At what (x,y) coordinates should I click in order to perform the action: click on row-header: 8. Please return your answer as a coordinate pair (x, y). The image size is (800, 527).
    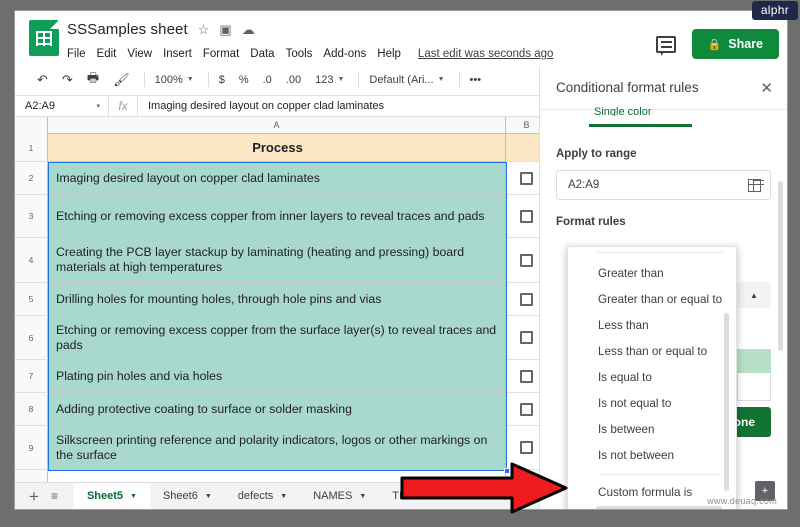
    Looking at the image, I should click on (31, 409).